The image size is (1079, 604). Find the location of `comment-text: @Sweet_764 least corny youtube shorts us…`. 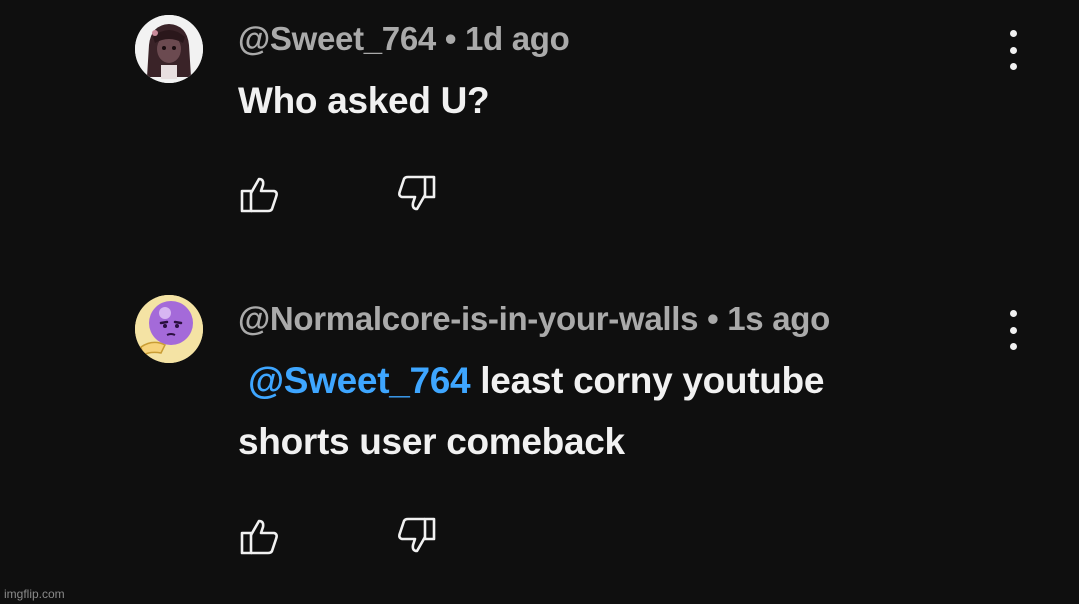

comment-text: @Sweet_764 least corny youtube shorts us… is located at coordinates (531, 411).